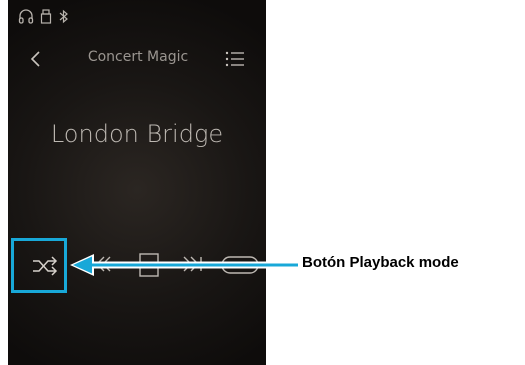 Image resolution: width=525 pixels, height=365 pixels. What do you see at coordinates (380, 262) in the screenshot?
I see `callout-label: Botón Playback mode` at bounding box center [380, 262].